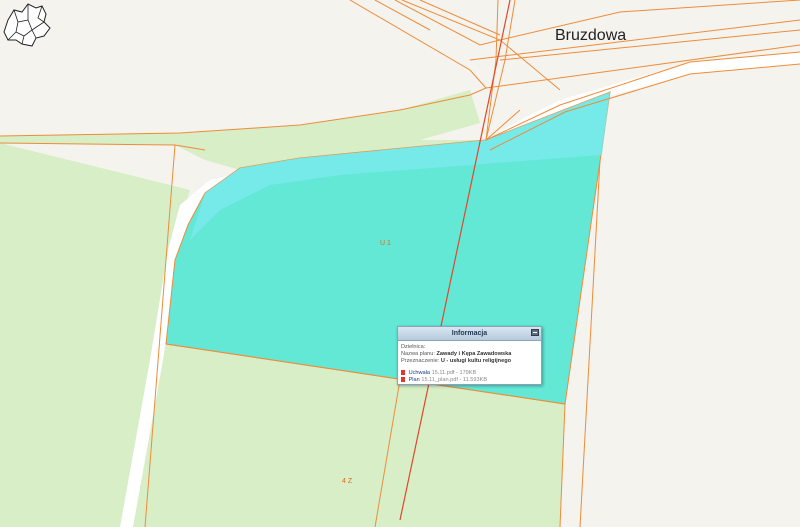  I want to click on resolution-link: Uchwała, so click(419, 373).